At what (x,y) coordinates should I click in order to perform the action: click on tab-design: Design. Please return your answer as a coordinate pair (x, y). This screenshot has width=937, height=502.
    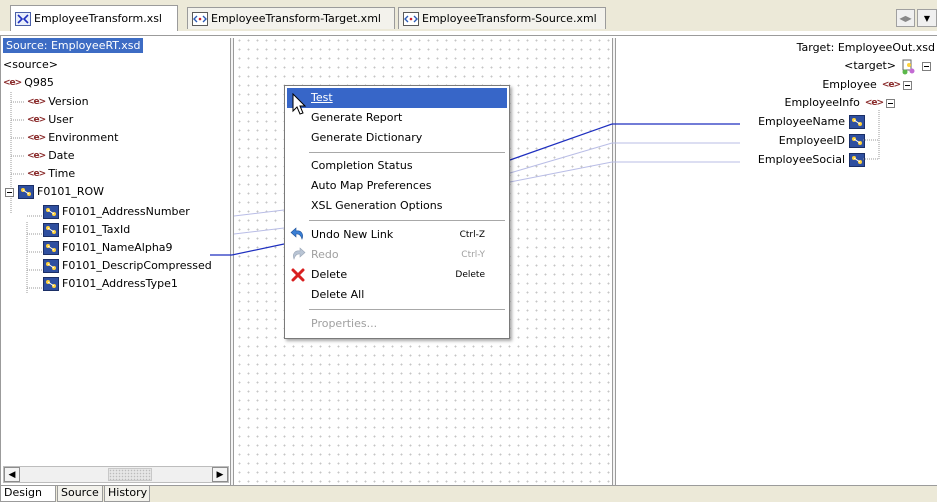
    Looking at the image, I should click on (28, 494).